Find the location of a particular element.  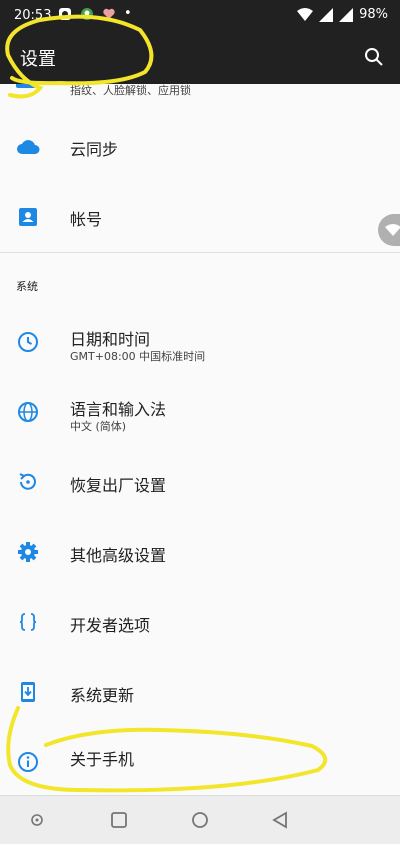

settings-item-system-update: 系统更新 is located at coordinates (200, 691).